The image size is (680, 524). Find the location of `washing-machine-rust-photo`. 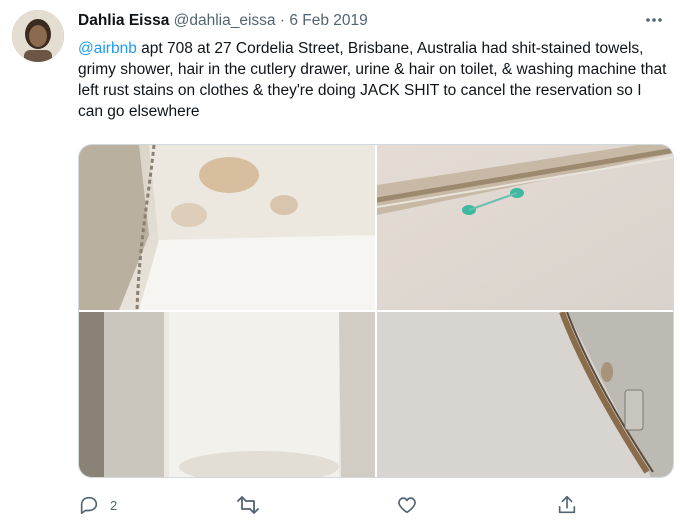

washing-machine-rust-photo is located at coordinates (525, 394).